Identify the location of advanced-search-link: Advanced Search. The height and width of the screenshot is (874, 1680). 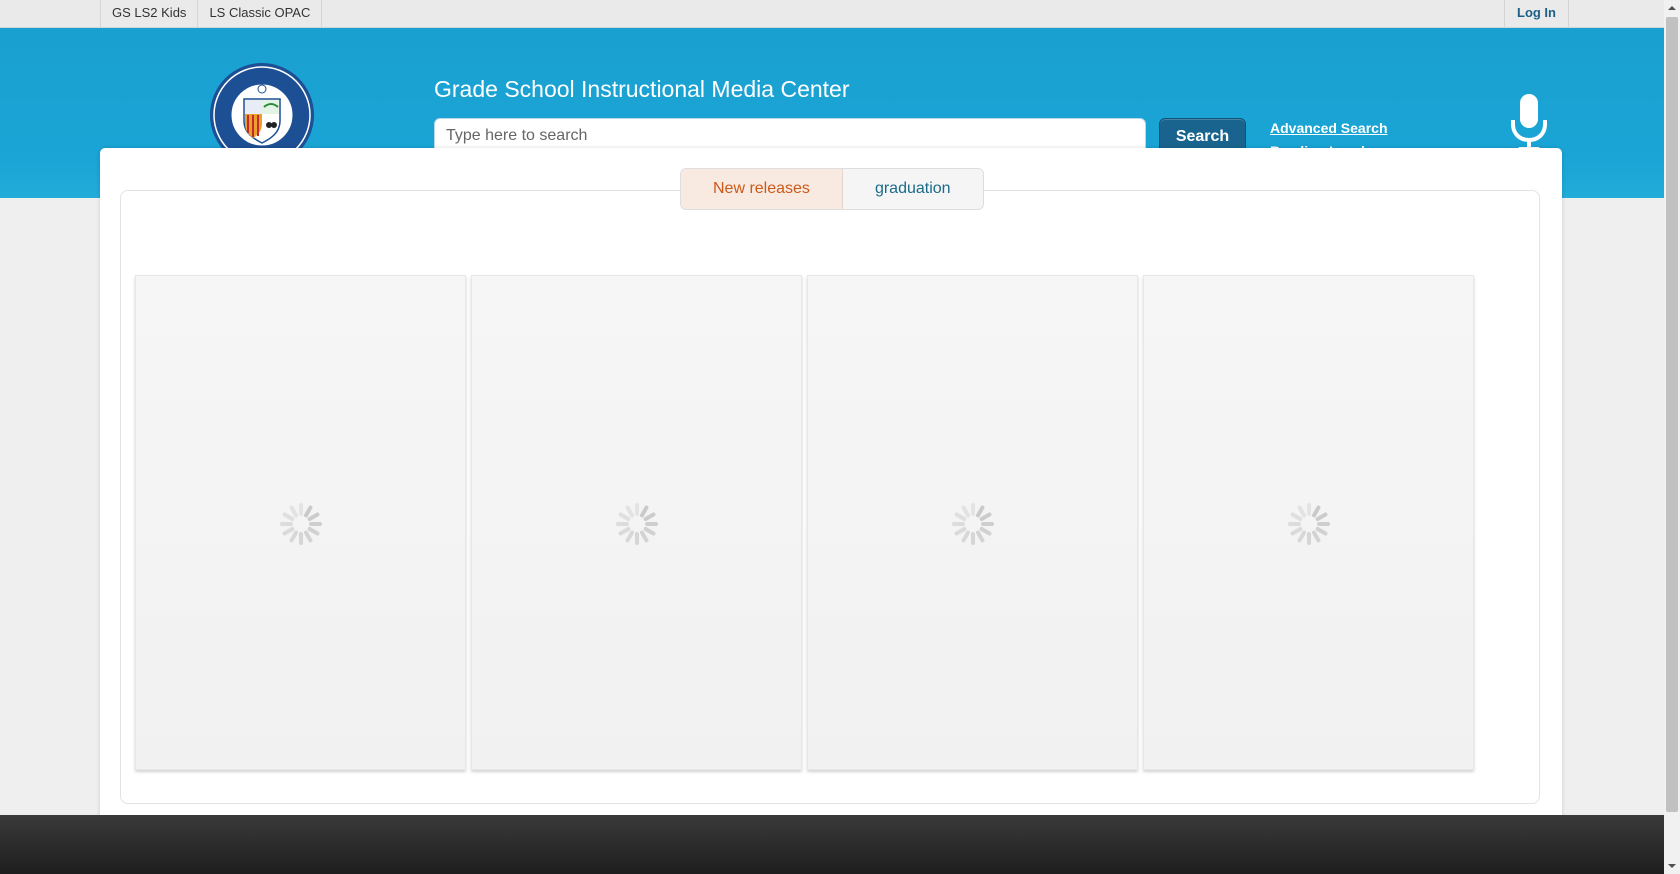
(1329, 128).